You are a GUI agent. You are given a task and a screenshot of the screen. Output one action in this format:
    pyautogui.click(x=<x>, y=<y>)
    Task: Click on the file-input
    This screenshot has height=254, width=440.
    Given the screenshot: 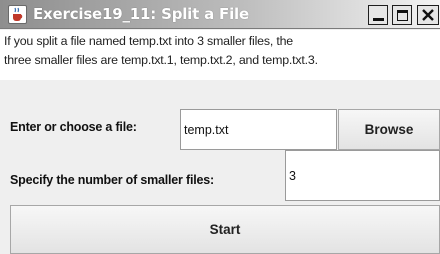 What is the action you would take?
    pyautogui.click(x=258, y=129)
    